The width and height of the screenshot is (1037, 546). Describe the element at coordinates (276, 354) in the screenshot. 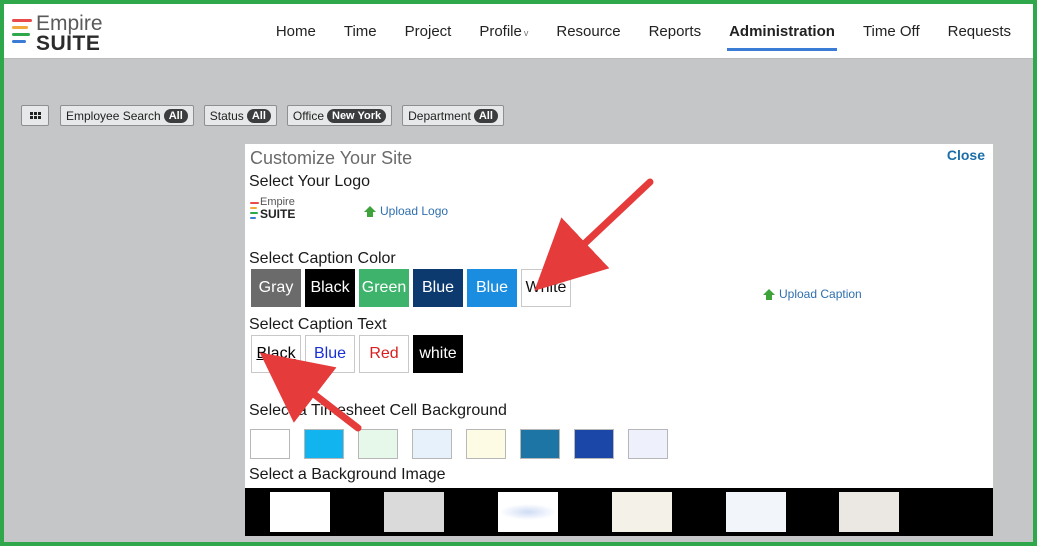

I see `caption-text-swatch: Black` at that location.